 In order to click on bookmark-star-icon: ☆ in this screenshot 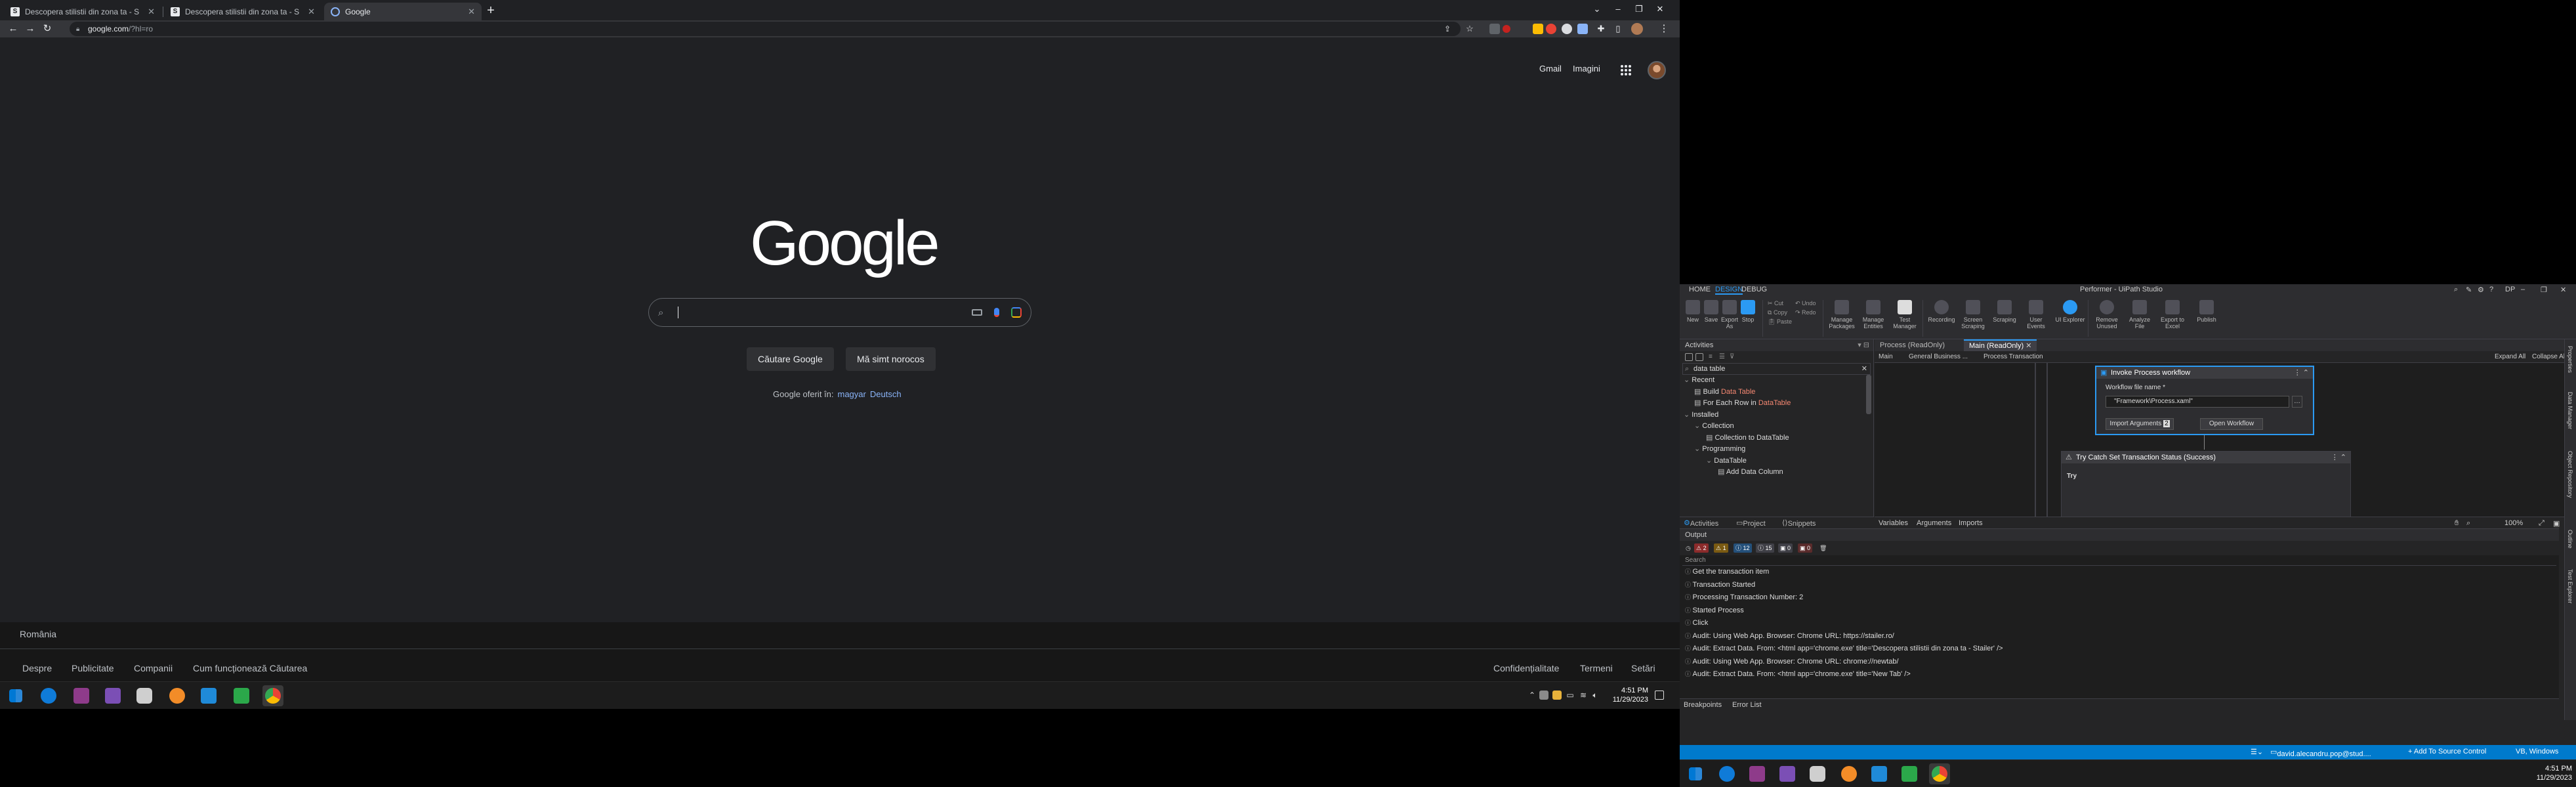, I will do `click(1470, 29)`.